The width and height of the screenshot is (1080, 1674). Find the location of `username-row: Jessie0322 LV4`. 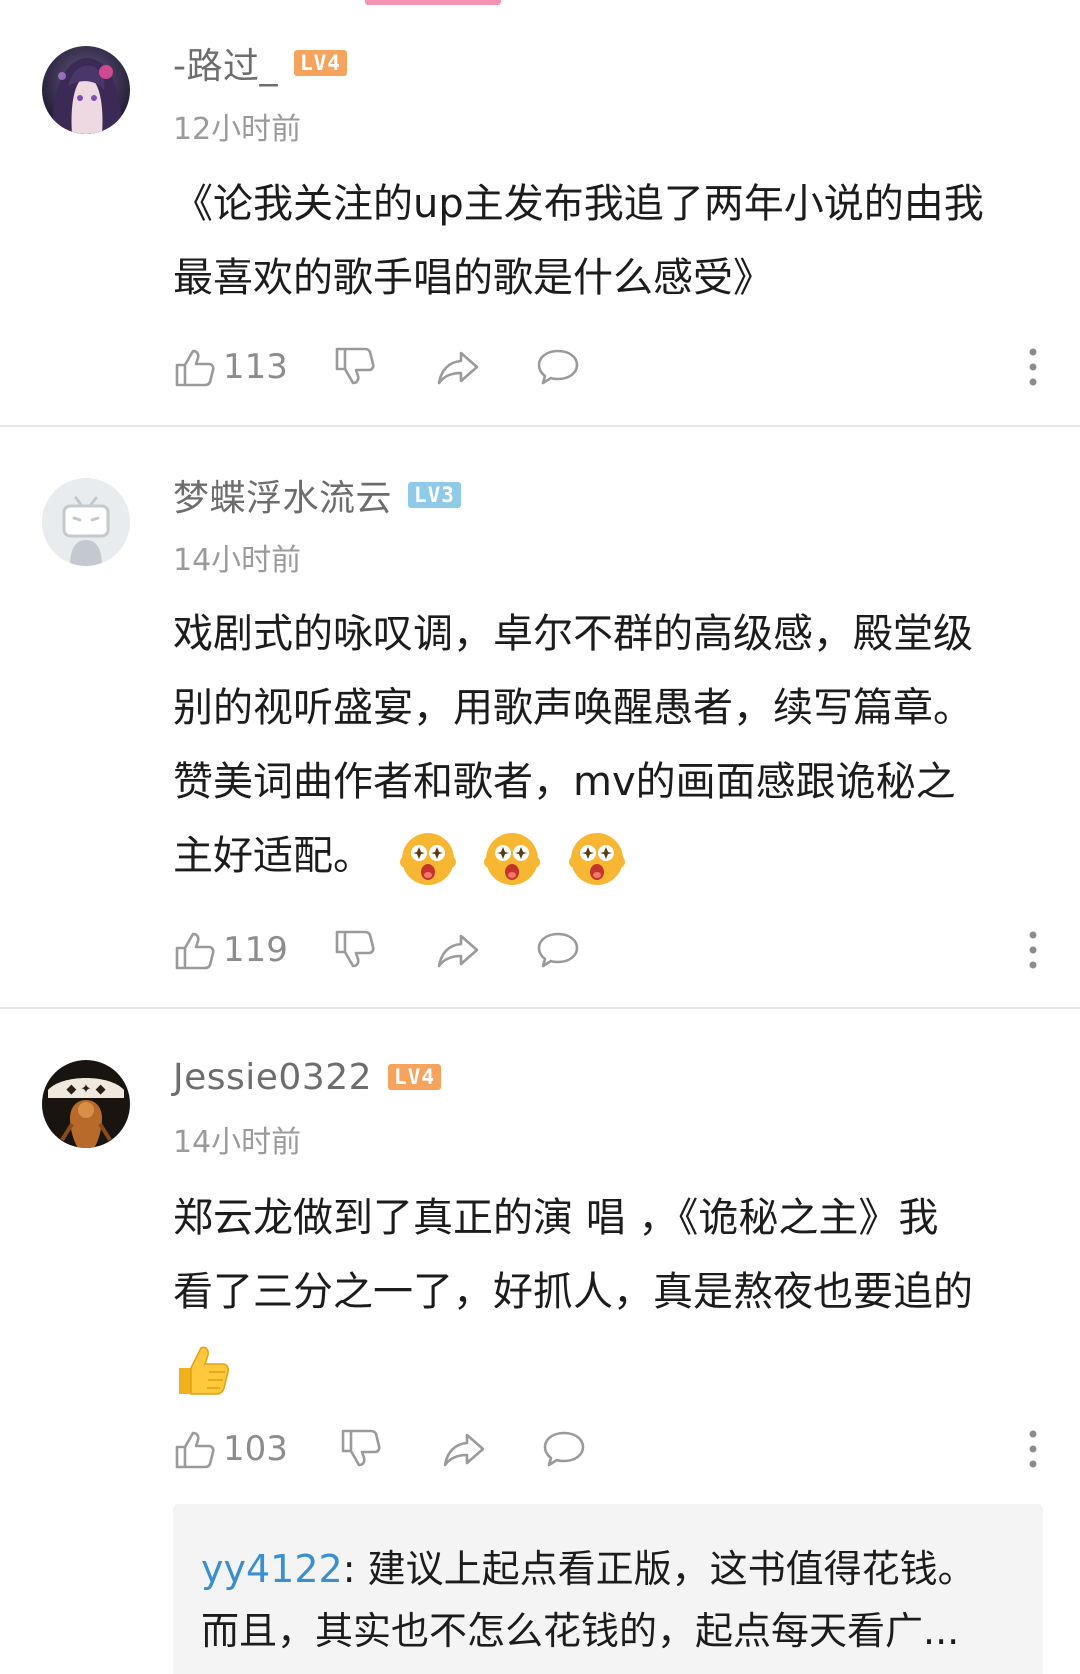

username-row: Jessie0322 LV4 is located at coordinates (307, 1077).